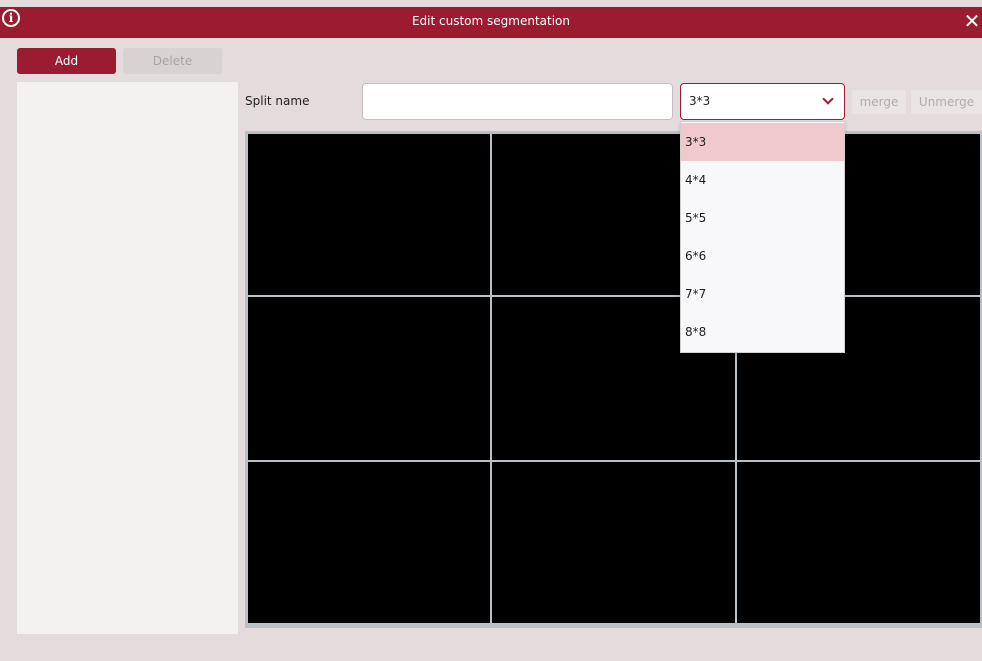 This screenshot has height=661, width=982. I want to click on delete-button: Delete, so click(172, 61).